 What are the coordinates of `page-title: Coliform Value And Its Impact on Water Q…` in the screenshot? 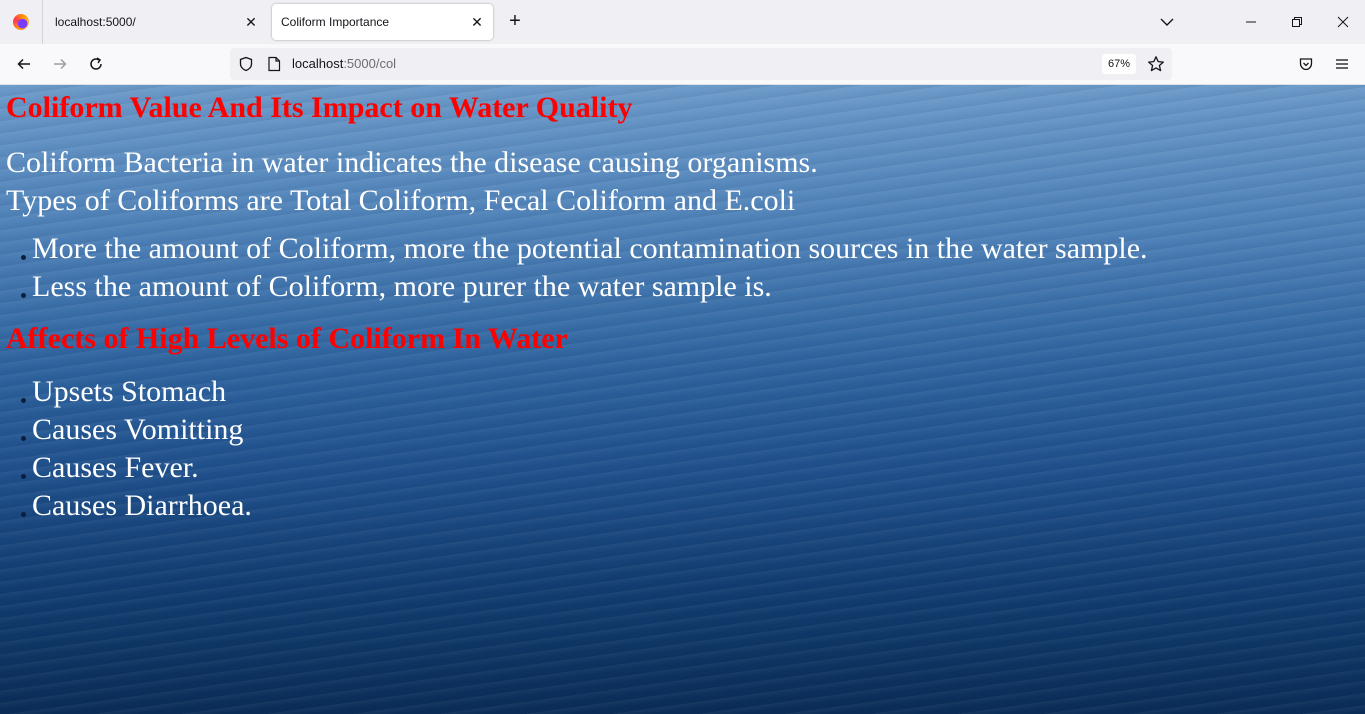 It's located at (319, 107).